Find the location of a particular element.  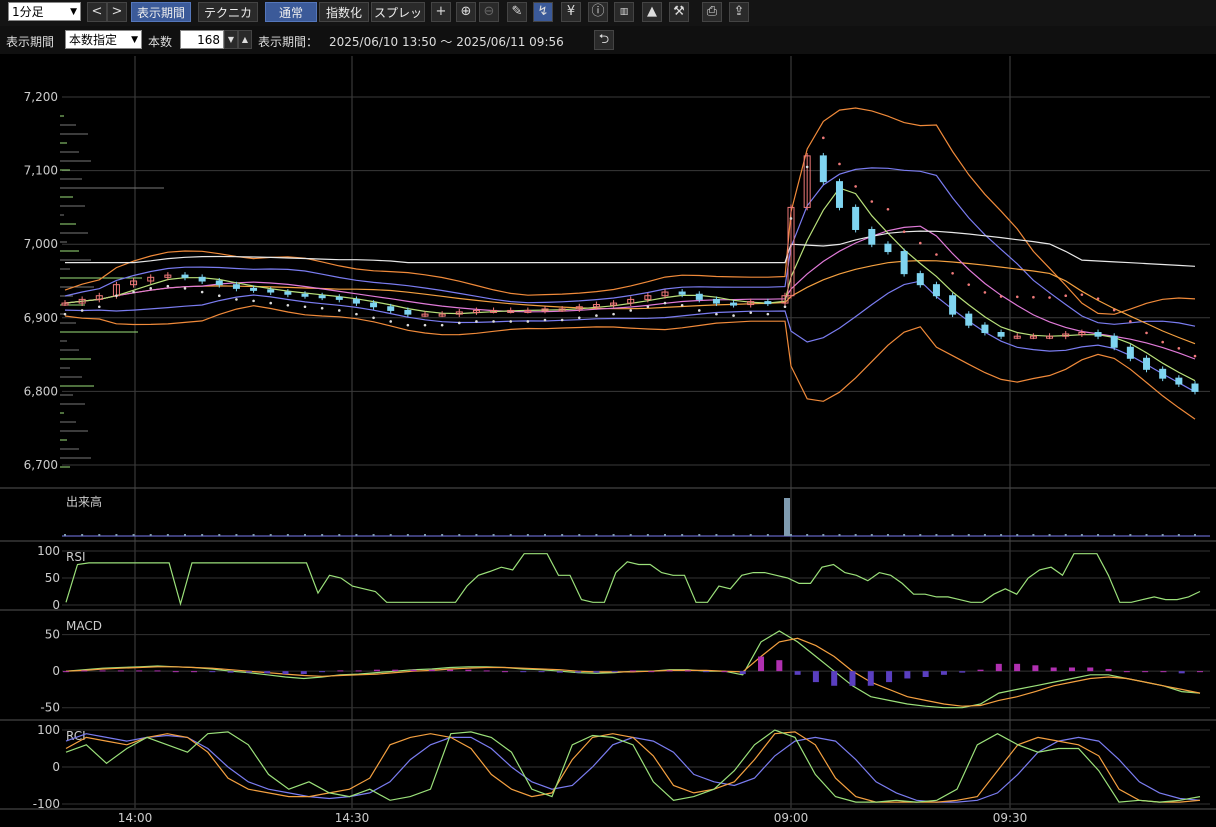

info-icon: ⓘ is located at coordinates (598, 12).